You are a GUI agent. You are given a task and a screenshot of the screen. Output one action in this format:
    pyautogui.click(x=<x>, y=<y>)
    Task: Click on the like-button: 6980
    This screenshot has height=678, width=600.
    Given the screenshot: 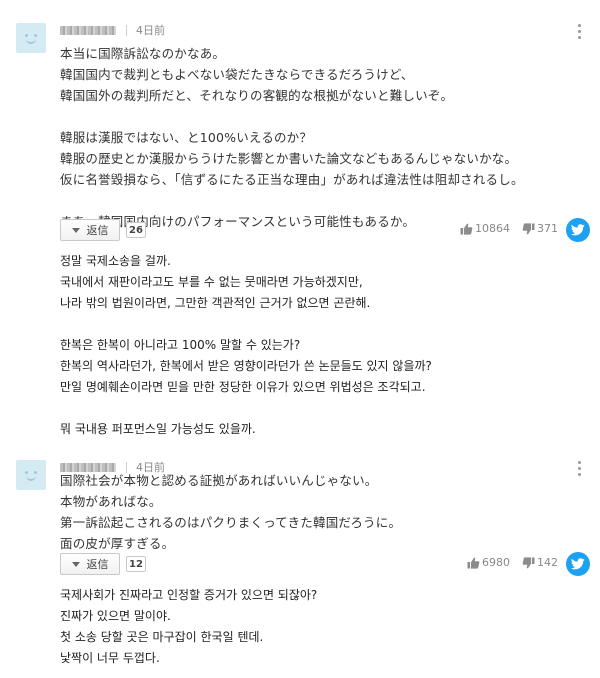 What is the action you would take?
    pyautogui.click(x=488, y=562)
    